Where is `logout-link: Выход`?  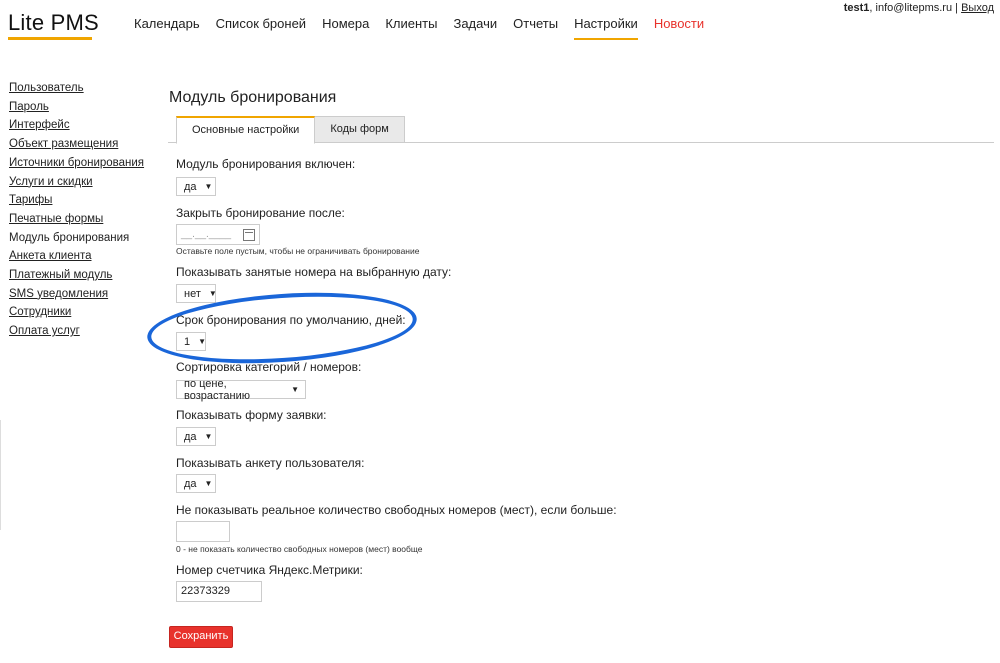 logout-link: Выход is located at coordinates (977, 8).